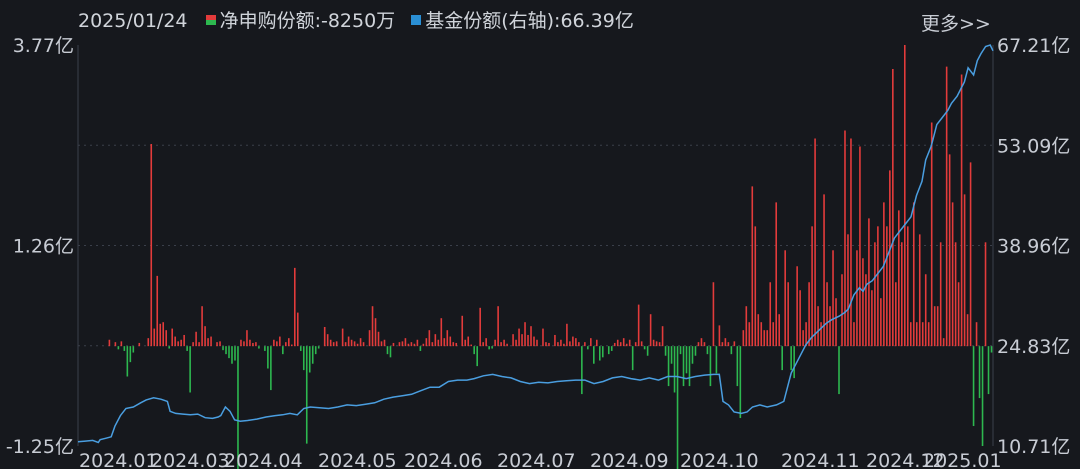 This screenshot has height=469, width=1080. What do you see at coordinates (133, 21) in the screenshot?
I see `legend-date: 2025/01/24` at bounding box center [133, 21].